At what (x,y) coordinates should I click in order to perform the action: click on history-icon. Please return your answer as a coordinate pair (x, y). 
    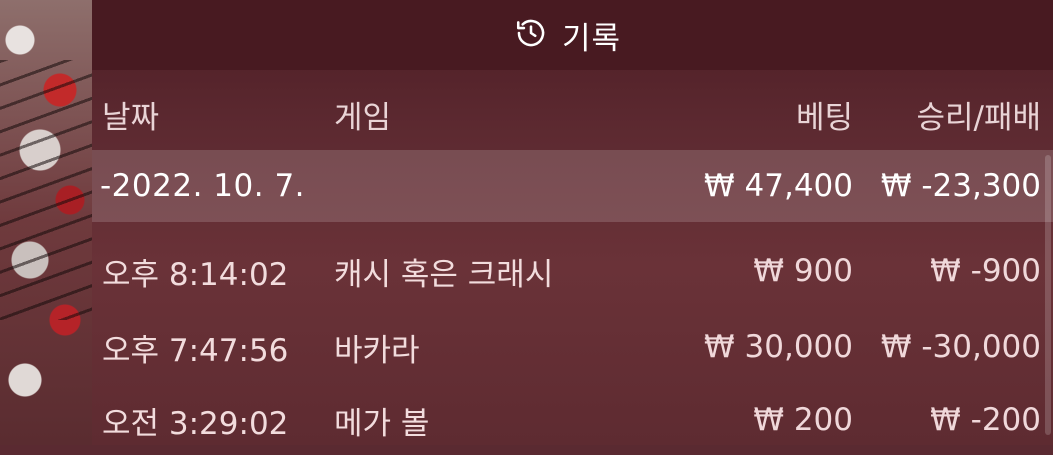
    Looking at the image, I should click on (531, 35).